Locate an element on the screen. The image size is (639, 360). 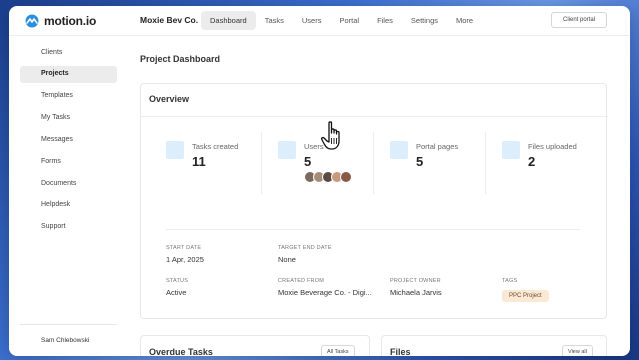
avatar is located at coordinates (346, 177).